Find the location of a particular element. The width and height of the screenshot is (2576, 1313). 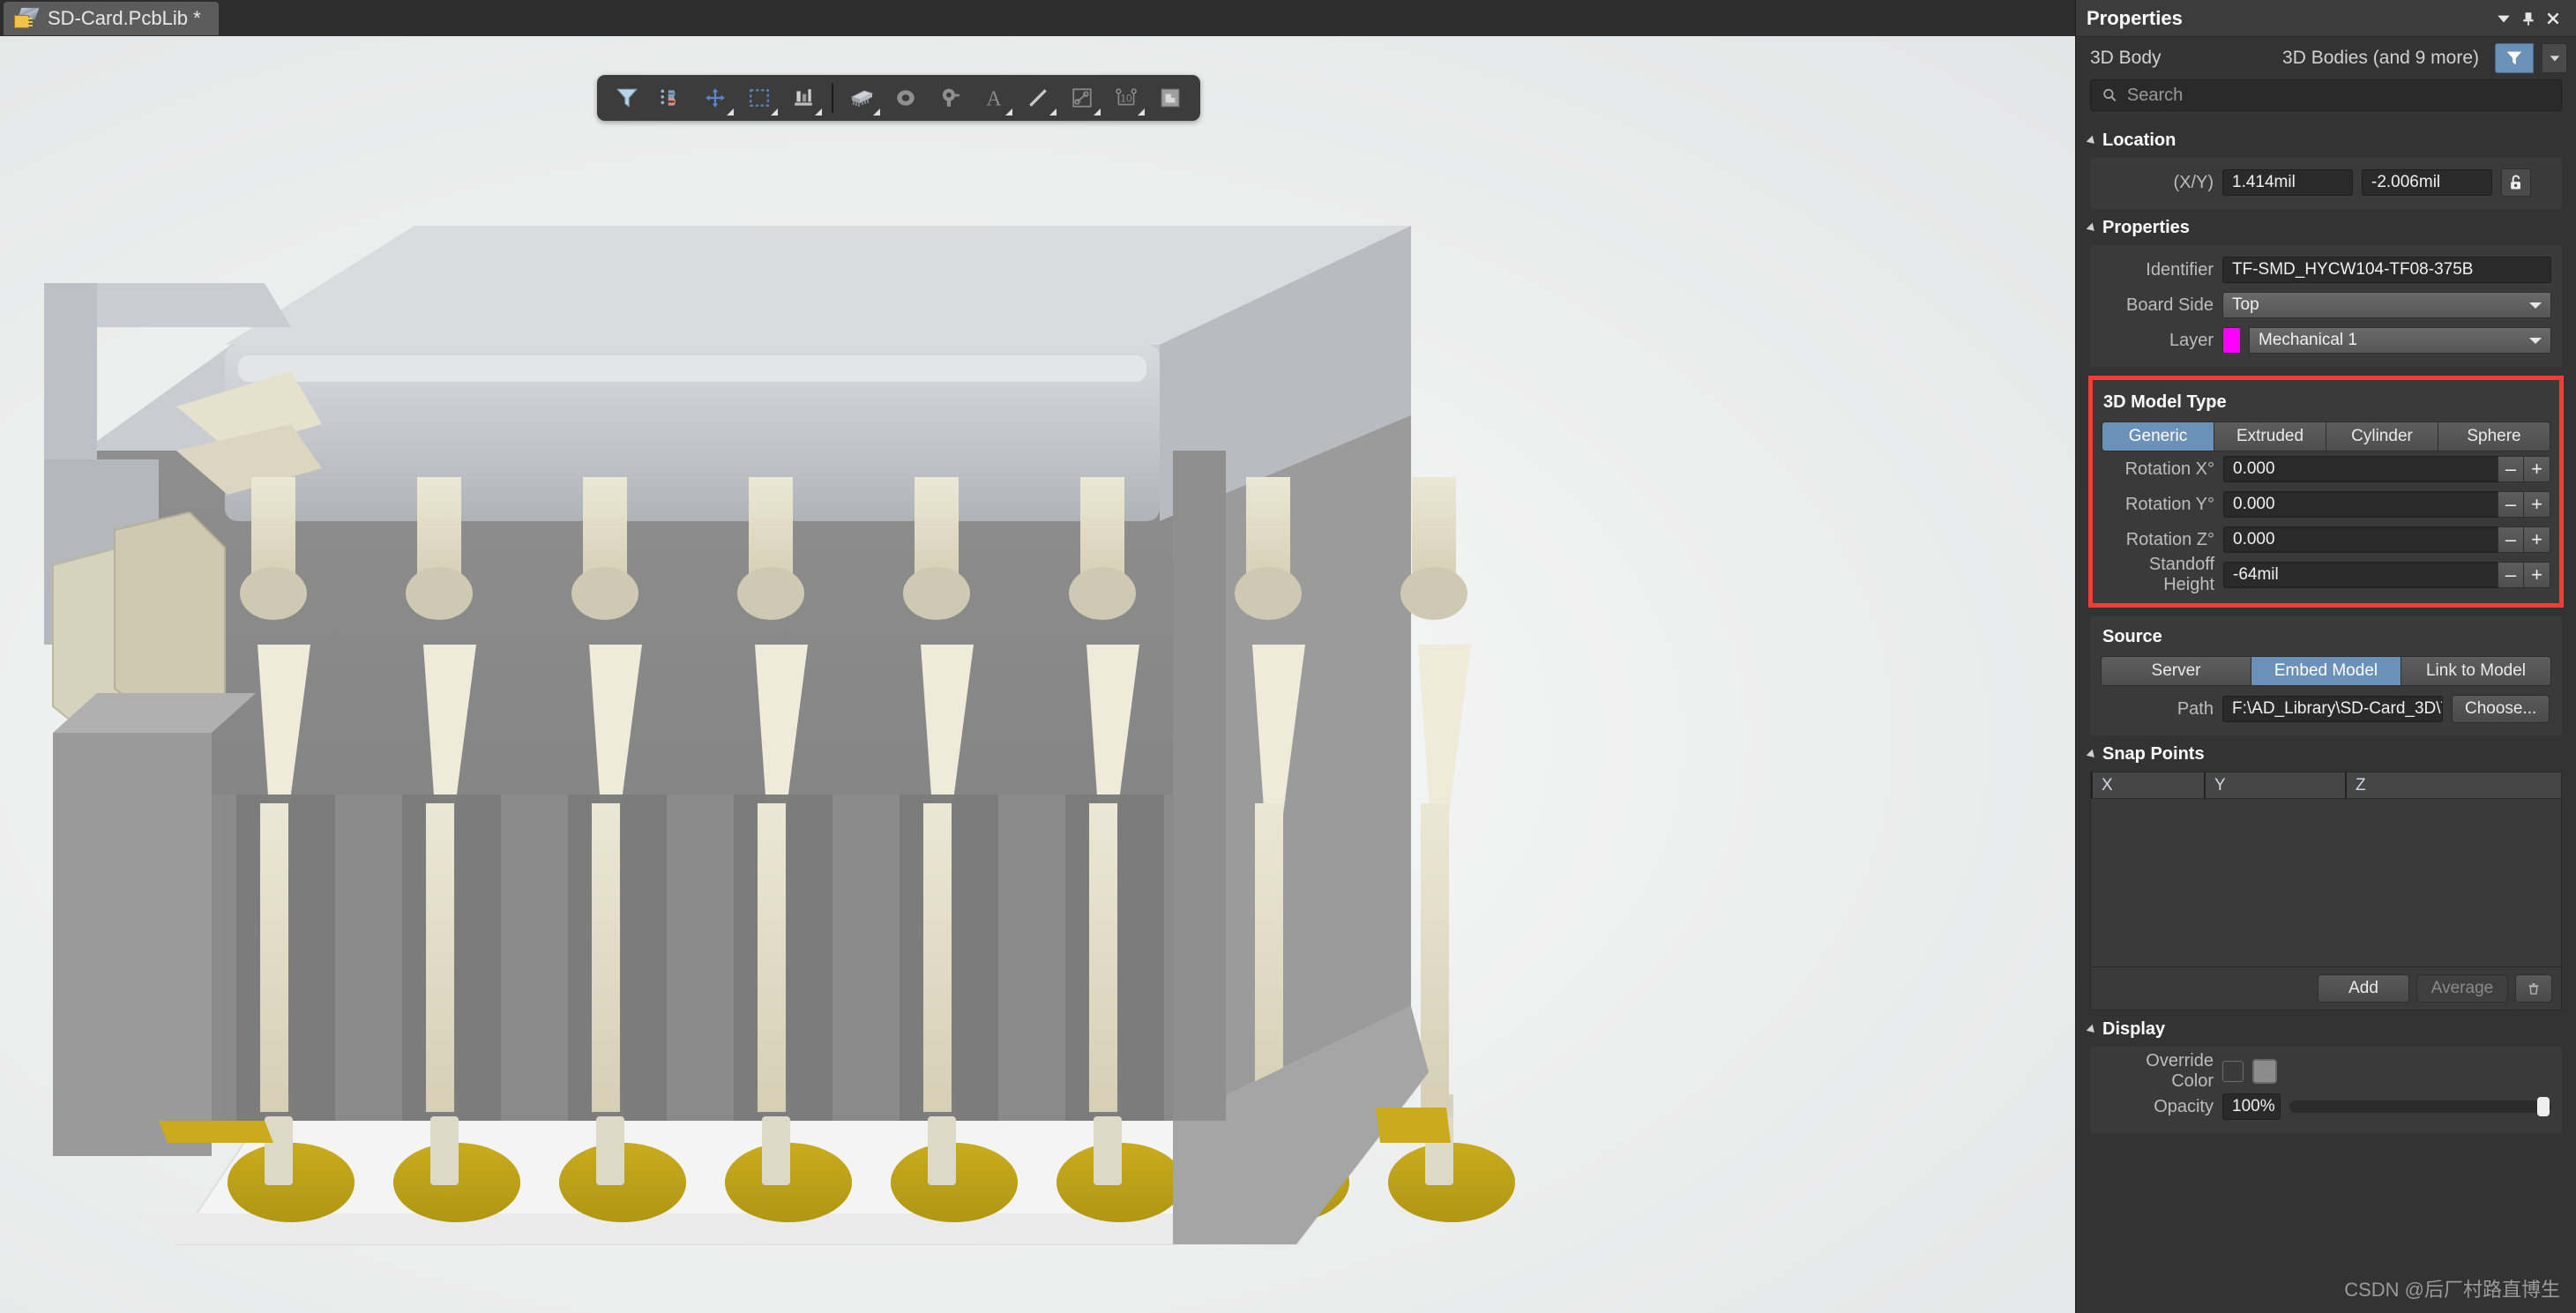

model-type-option-sphere: Sphere is located at coordinates (2494, 436).